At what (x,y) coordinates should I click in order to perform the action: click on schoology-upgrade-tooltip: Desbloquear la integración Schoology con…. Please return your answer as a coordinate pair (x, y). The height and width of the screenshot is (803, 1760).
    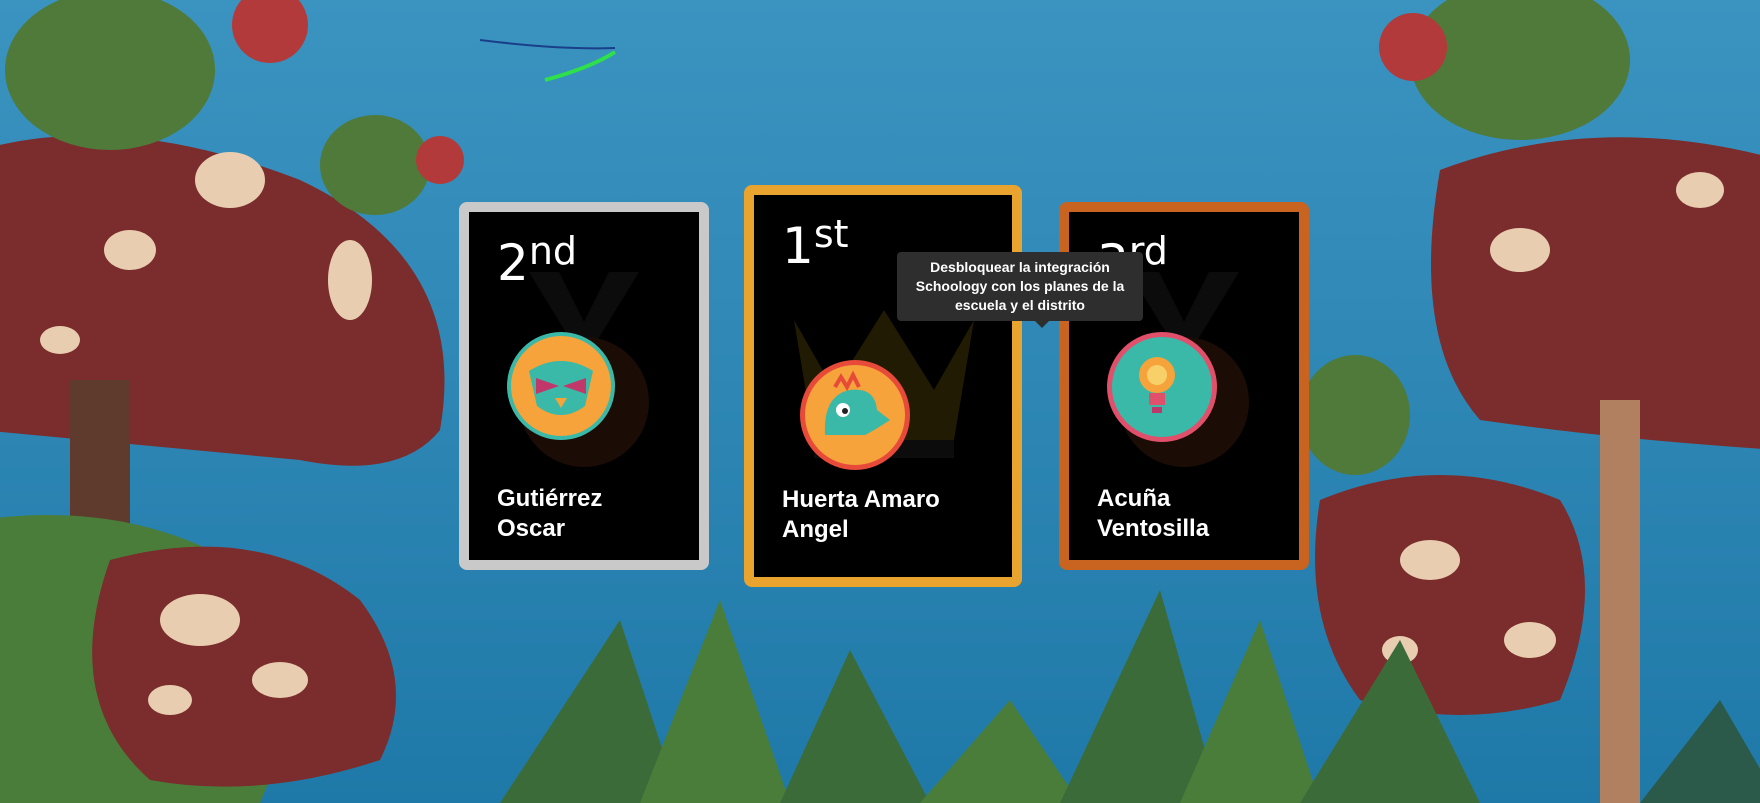
    Looking at the image, I should click on (1020, 290).